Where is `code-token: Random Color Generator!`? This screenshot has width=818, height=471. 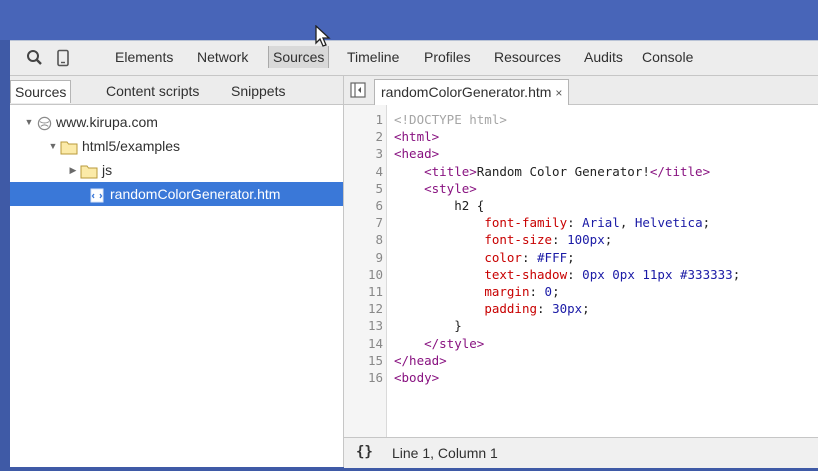 code-token: Random Color Generator! is located at coordinates (563, 171).